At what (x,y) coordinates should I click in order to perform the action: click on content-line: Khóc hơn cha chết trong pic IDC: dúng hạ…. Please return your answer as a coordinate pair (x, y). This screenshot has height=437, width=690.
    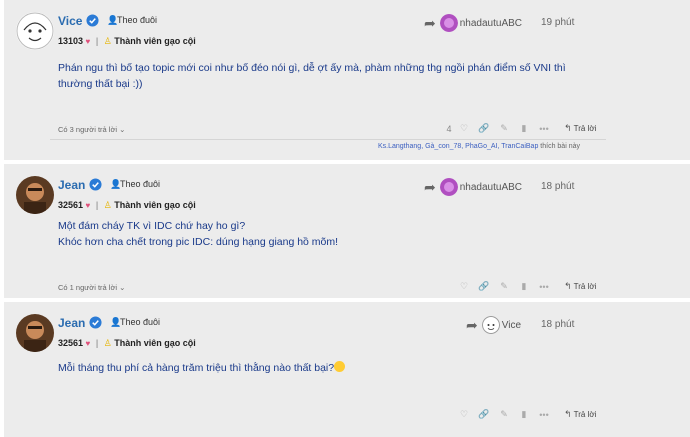
    Looking at the image, I should click on (198, 242).